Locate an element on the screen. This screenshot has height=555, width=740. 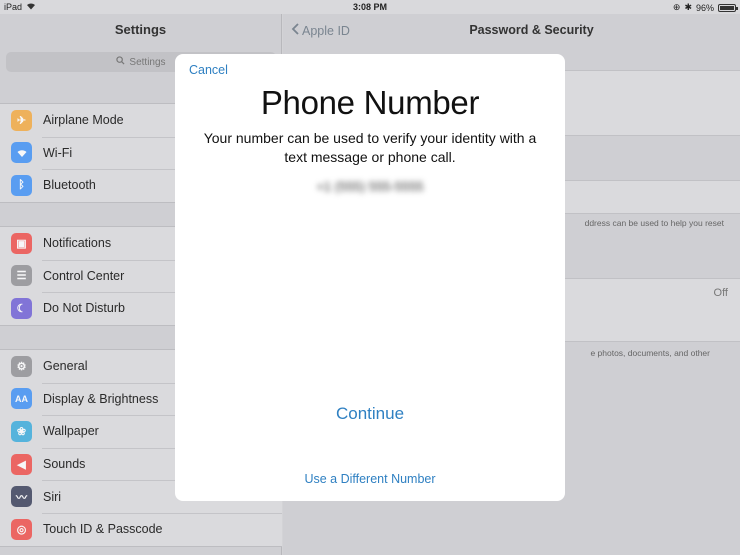
search-icon is located at coordinates (120, 62).